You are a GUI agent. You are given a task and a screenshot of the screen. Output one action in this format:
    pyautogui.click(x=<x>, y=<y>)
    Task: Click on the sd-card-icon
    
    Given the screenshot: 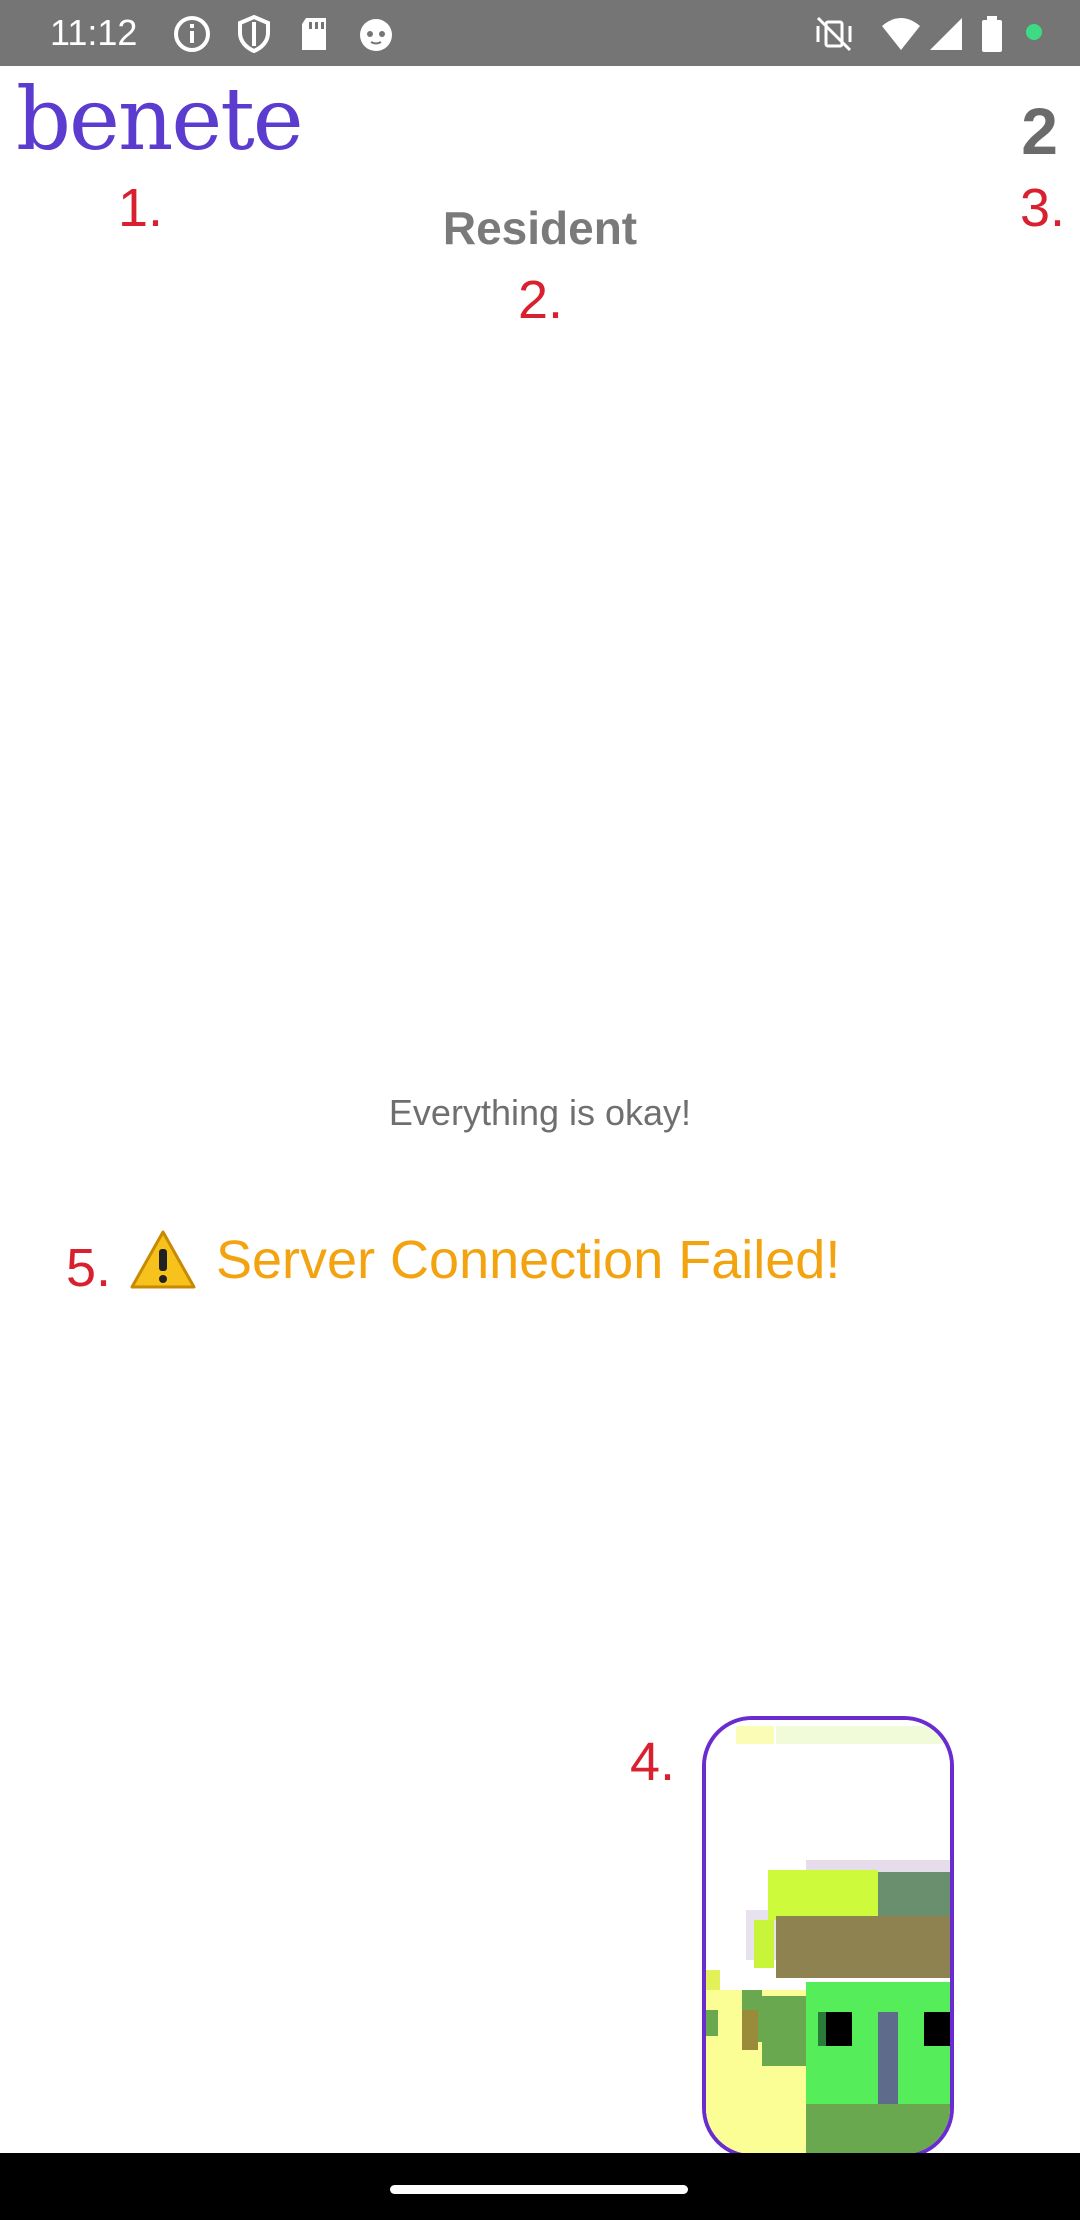 What is the action you would take?
    pyautogui.click(x=314, y=34)
    